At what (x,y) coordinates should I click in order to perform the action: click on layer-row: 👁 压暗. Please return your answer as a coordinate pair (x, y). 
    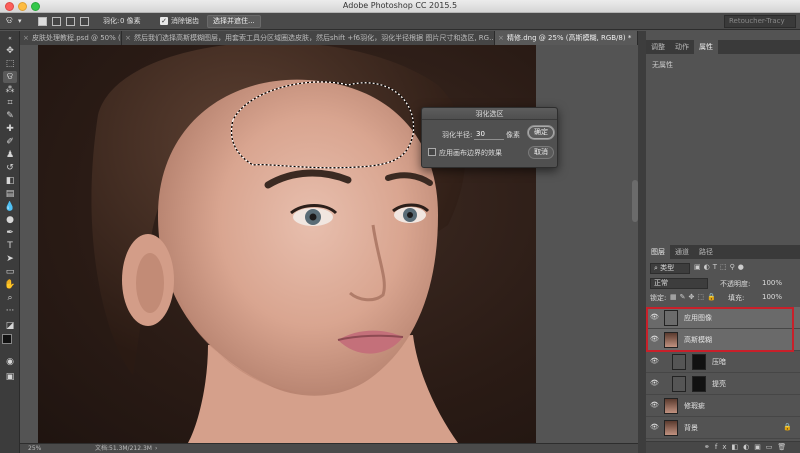
    Looking at the image, I should click on (723, 362).